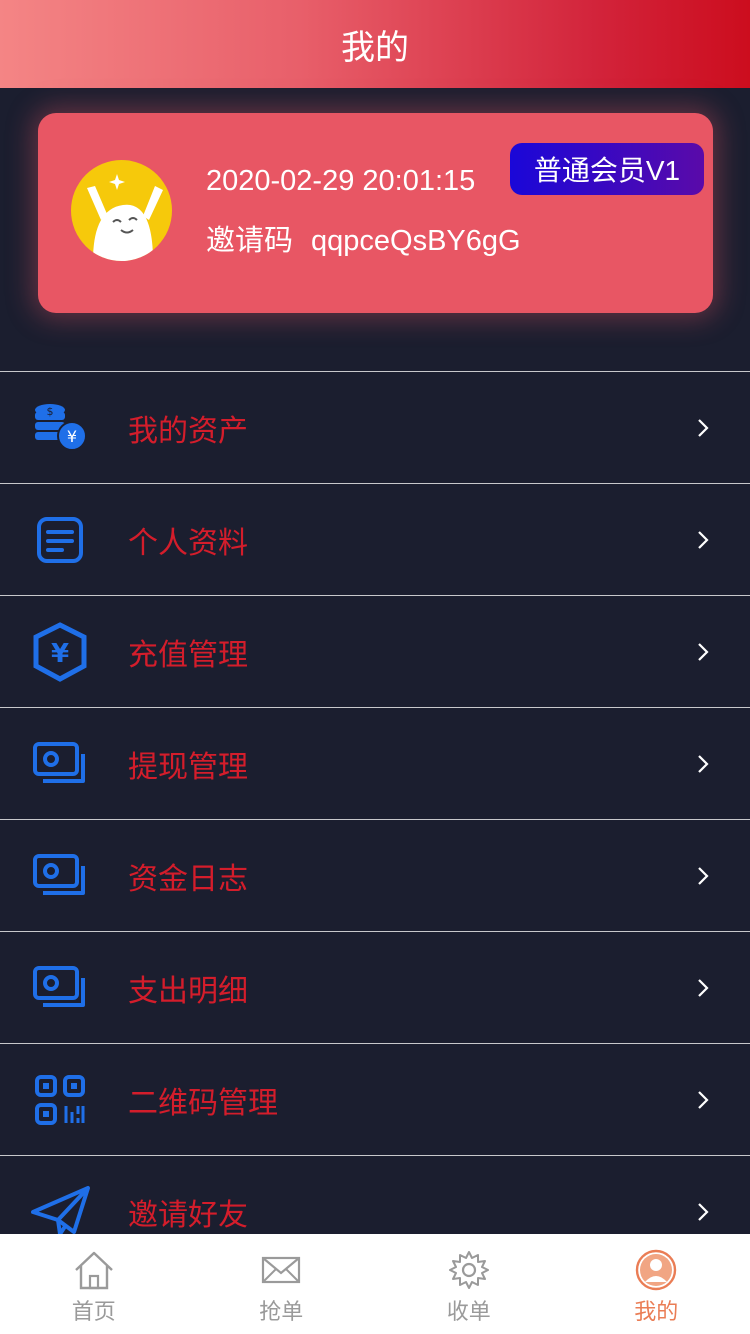  Describe the element at coordinates (203, 1103) in the screenshot. I see `menu-label: 二维码管理` at that location.